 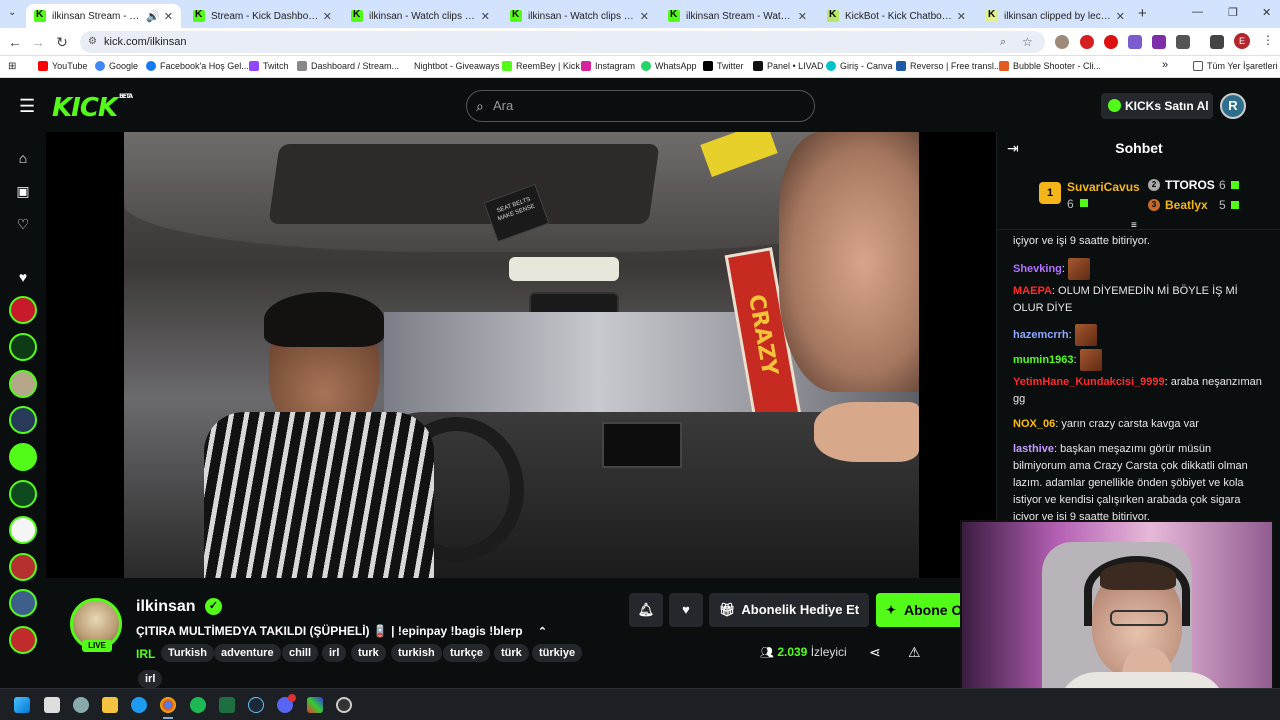 What do you see at coordinates (557, 653) in the screenshot?
I see `tag: türkiye` at bounding box center [557, 653].